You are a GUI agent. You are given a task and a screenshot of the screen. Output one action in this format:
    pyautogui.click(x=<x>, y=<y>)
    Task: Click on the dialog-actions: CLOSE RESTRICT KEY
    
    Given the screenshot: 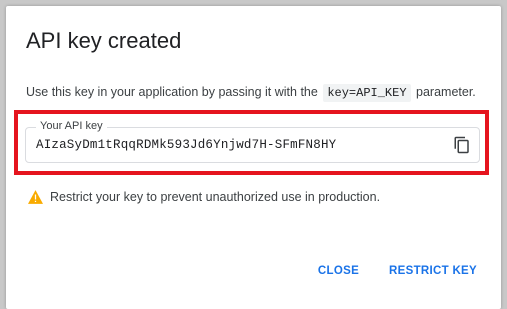 What is the action you would take?
    pyautogui.click(x=397, y=271)
    